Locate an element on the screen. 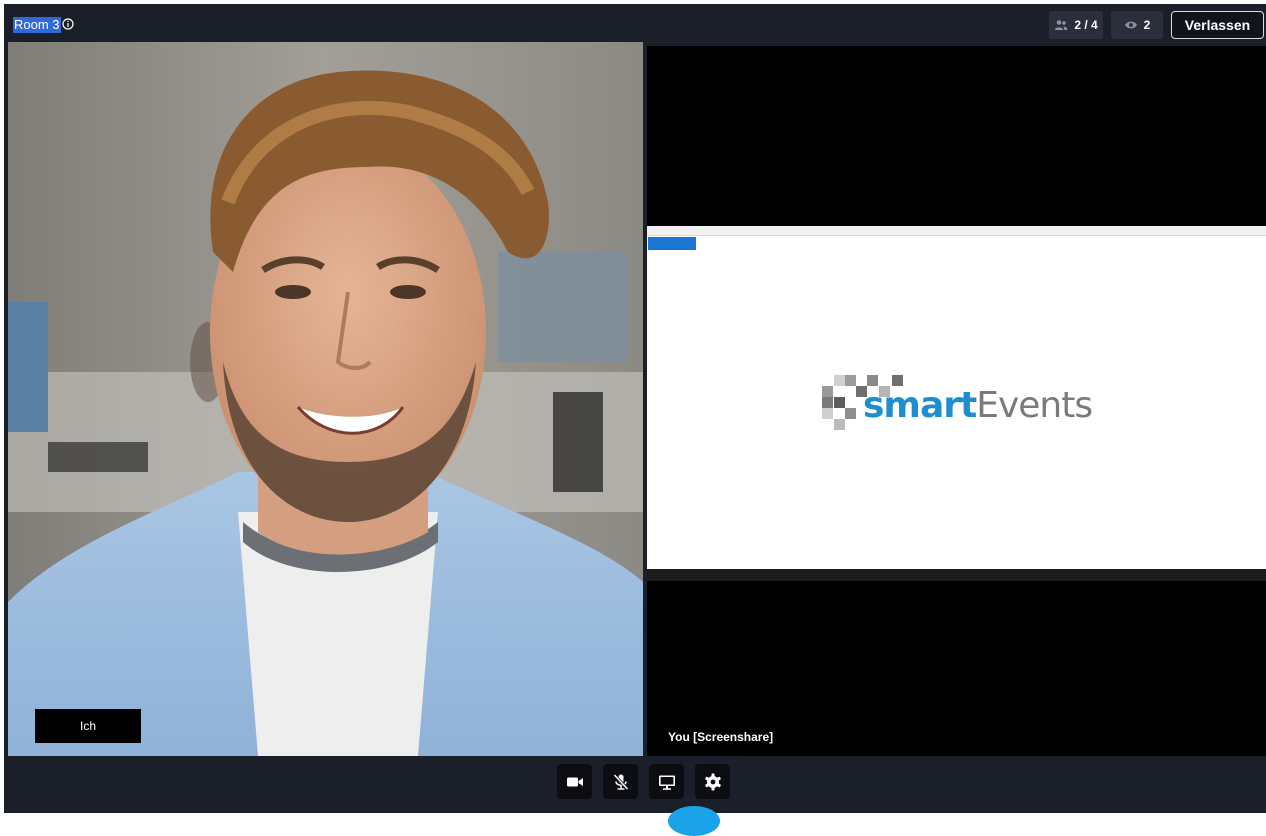 The width and height of the screenshot is (1266, 836). settings-button is located at coordinates (712, 781).